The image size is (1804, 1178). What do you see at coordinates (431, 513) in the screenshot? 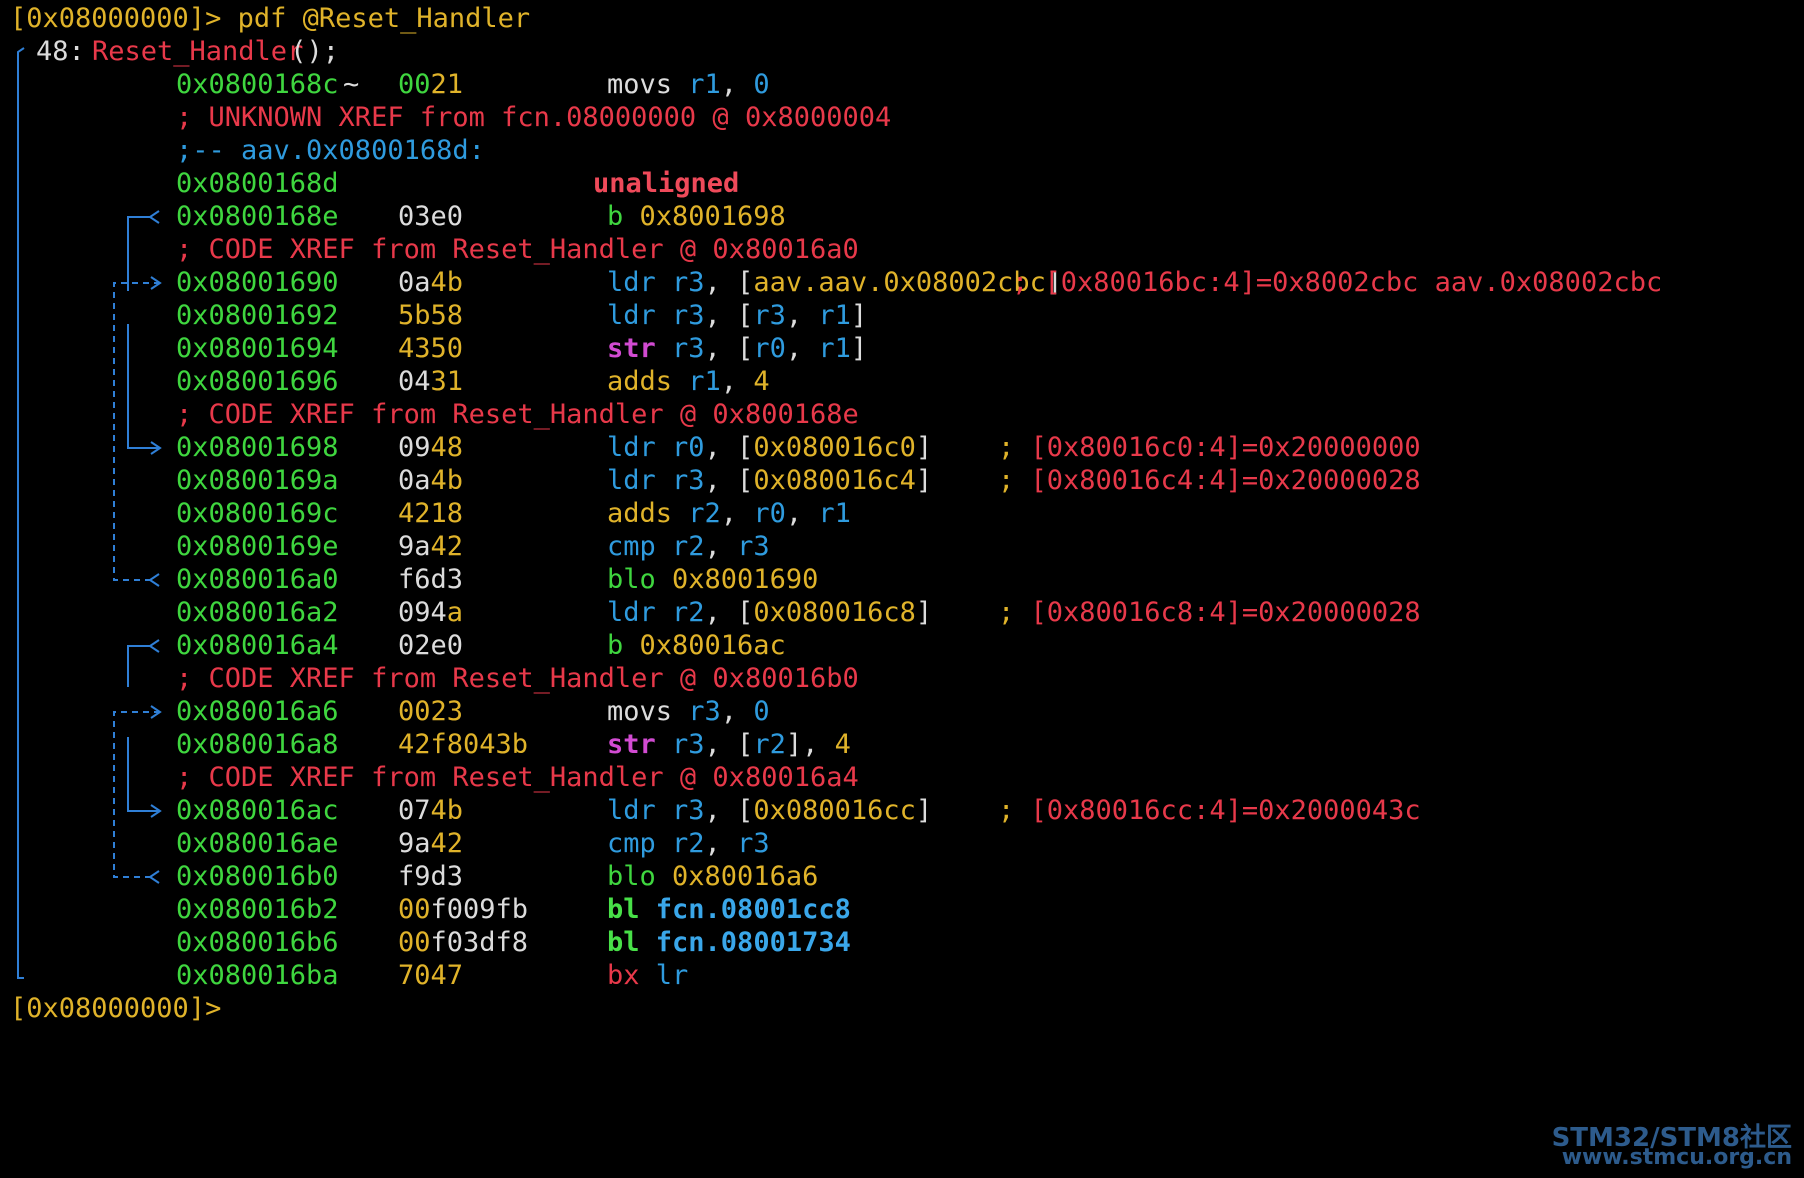
I see `opcode-bytes-token: 4218` at bounding box center [431, 513].